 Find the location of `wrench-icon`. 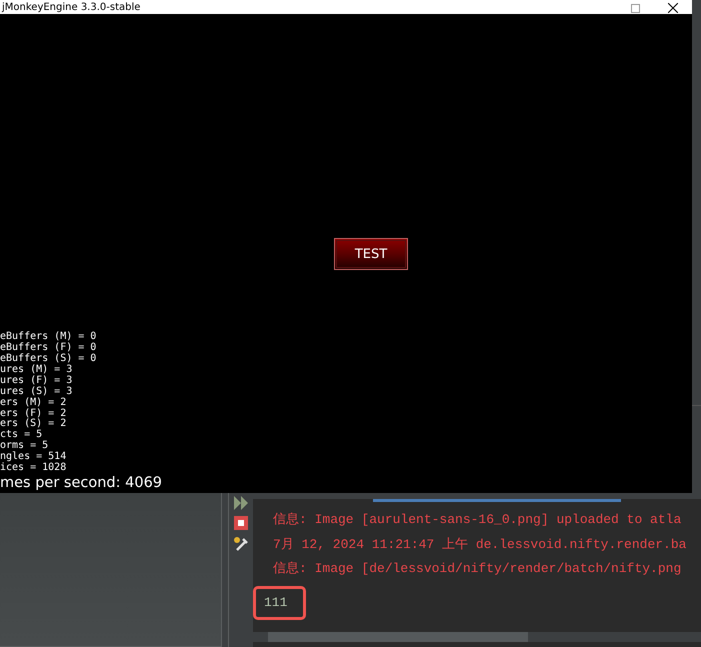

wrench-icon is located at coordinates (241, 544).